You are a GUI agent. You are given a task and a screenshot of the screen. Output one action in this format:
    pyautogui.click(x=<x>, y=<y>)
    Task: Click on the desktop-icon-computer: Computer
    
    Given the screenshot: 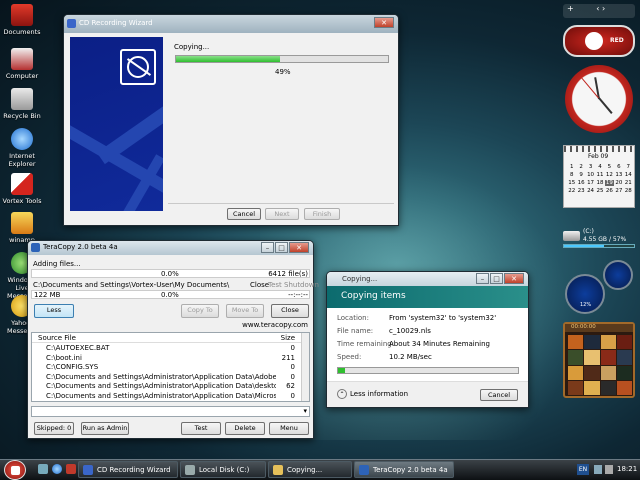 What is the action you would take?
    pyautogui.click(x=22, y=64)
    